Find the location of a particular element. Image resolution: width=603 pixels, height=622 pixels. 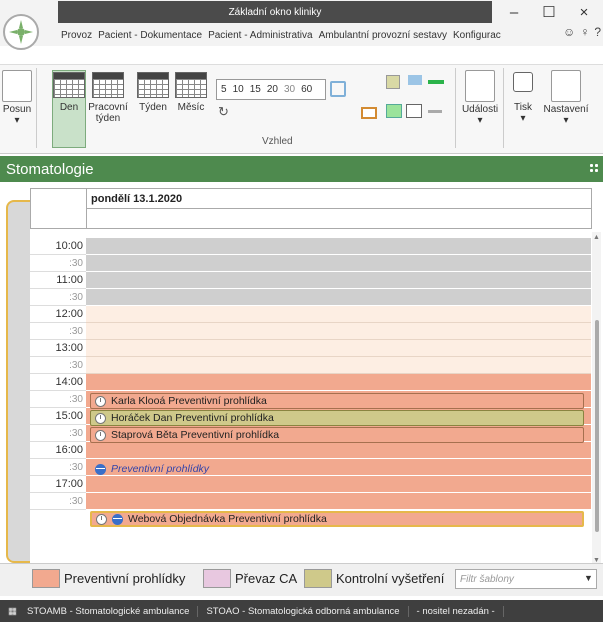

scrollbar-thumb is located at coordinates (597, 426).